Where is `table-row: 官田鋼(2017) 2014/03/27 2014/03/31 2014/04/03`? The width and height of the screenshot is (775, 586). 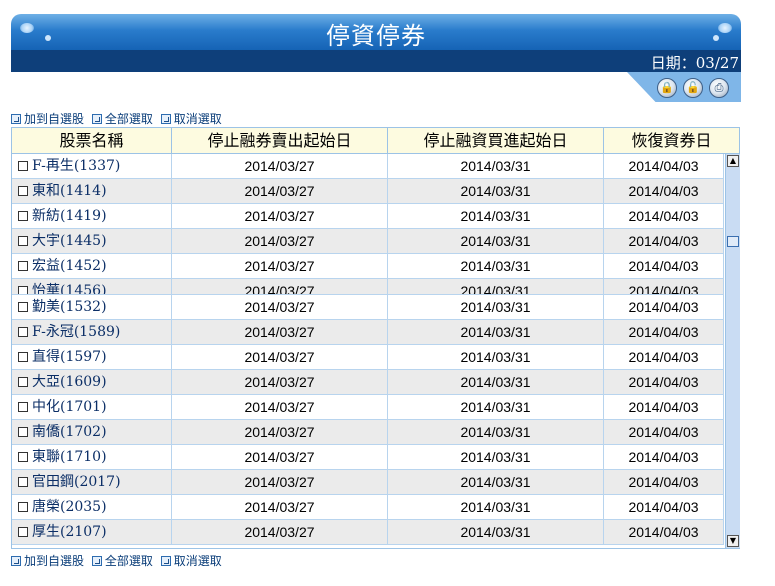 table-row: 官田鋼(2017) 2014/03/27 2014/03/31 2014/04/03 is located at coordinates (368, 482).